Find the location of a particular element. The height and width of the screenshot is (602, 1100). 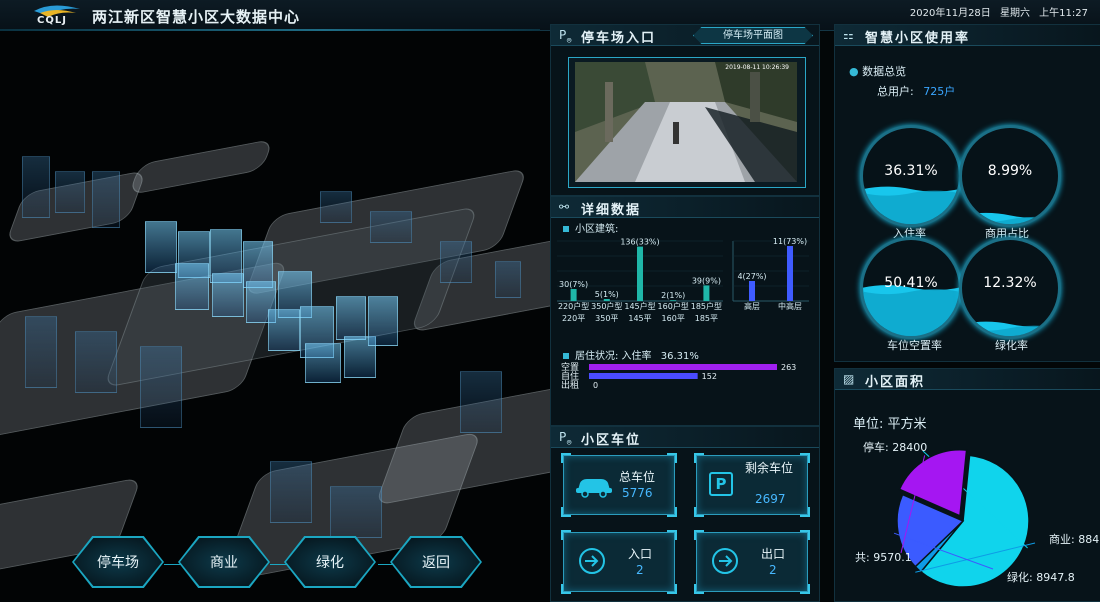

page-title: 两江新区智慧小区大数据中心 is located at coordinates (196, 17).